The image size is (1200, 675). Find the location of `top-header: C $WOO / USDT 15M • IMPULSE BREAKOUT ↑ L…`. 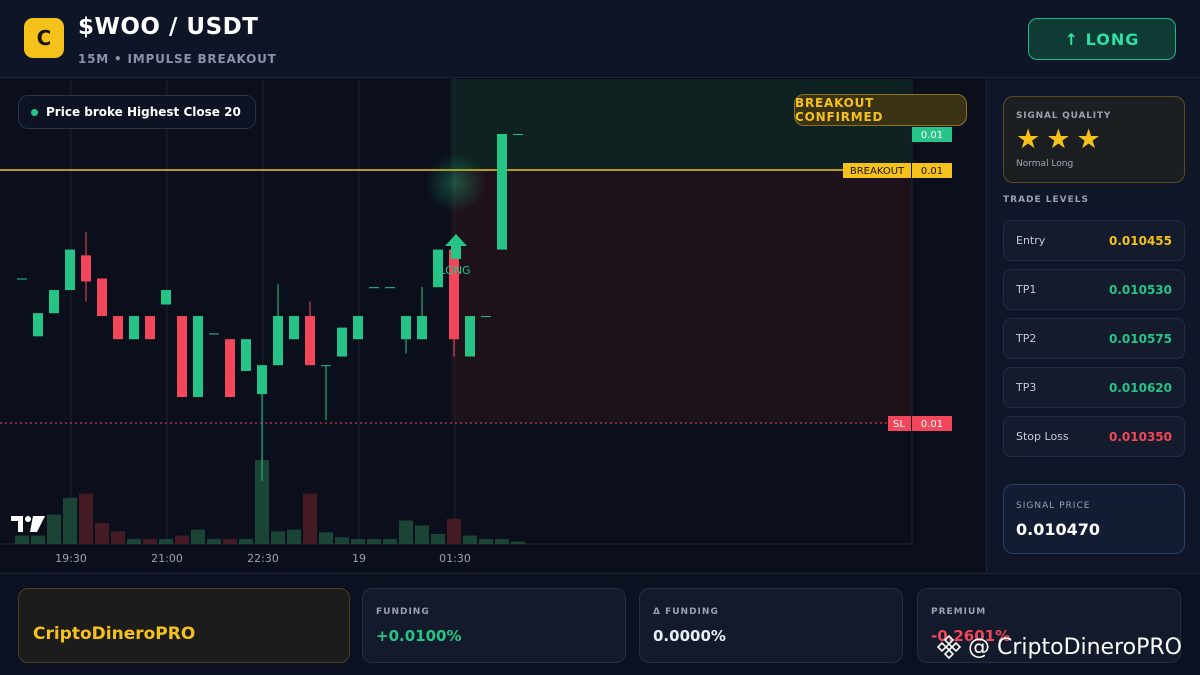

top-header: C $WOO / USDT 15M • IMPULSE BREAKOUT ↑ L… is located at coordinates (600, 39).